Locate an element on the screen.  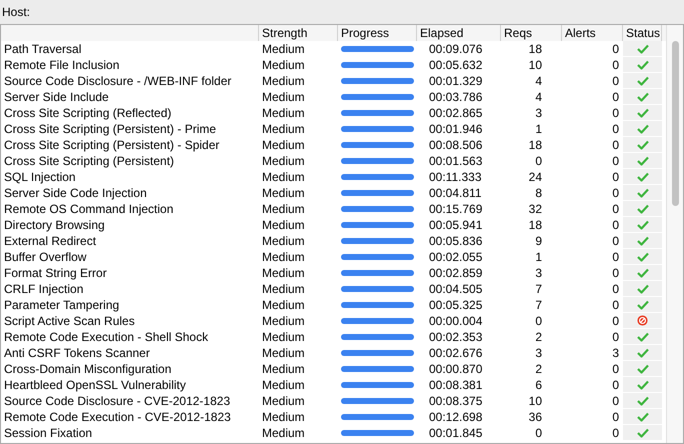
table-cell: 00:08.506 is located at coordinates (455, 145).